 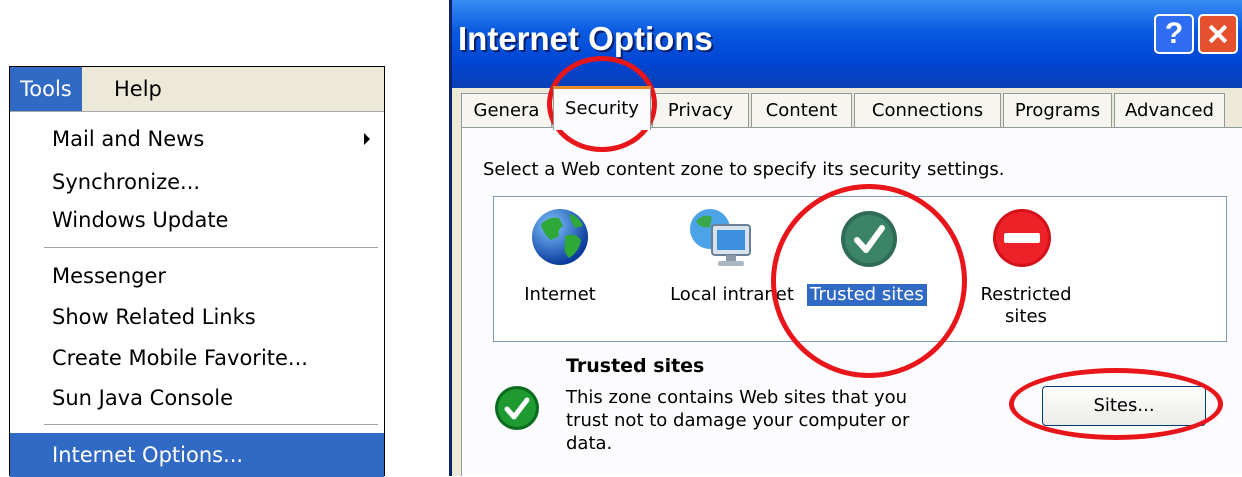 I want to click on close-button, so click(x=1218, y=34).